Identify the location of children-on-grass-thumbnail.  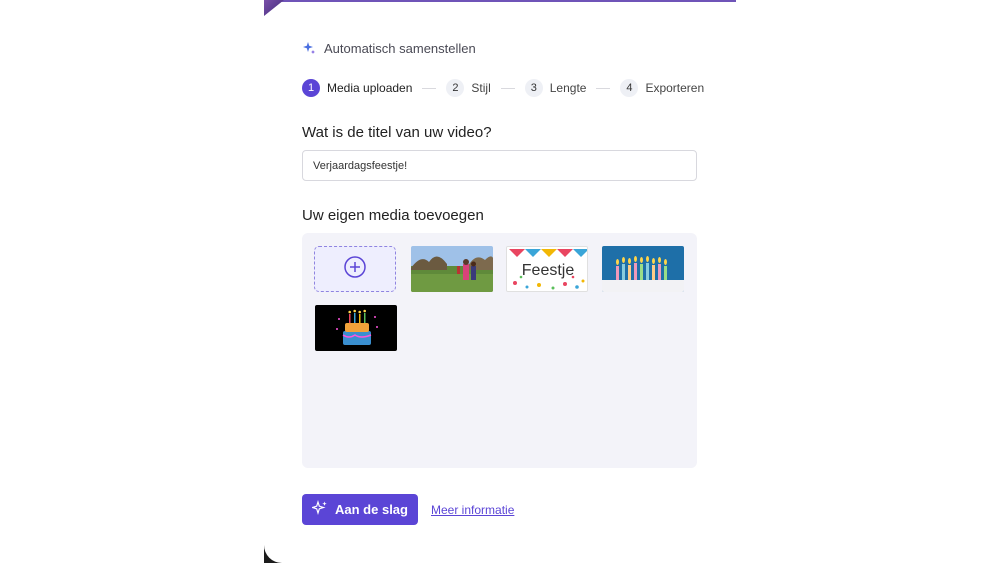
(452, 269).